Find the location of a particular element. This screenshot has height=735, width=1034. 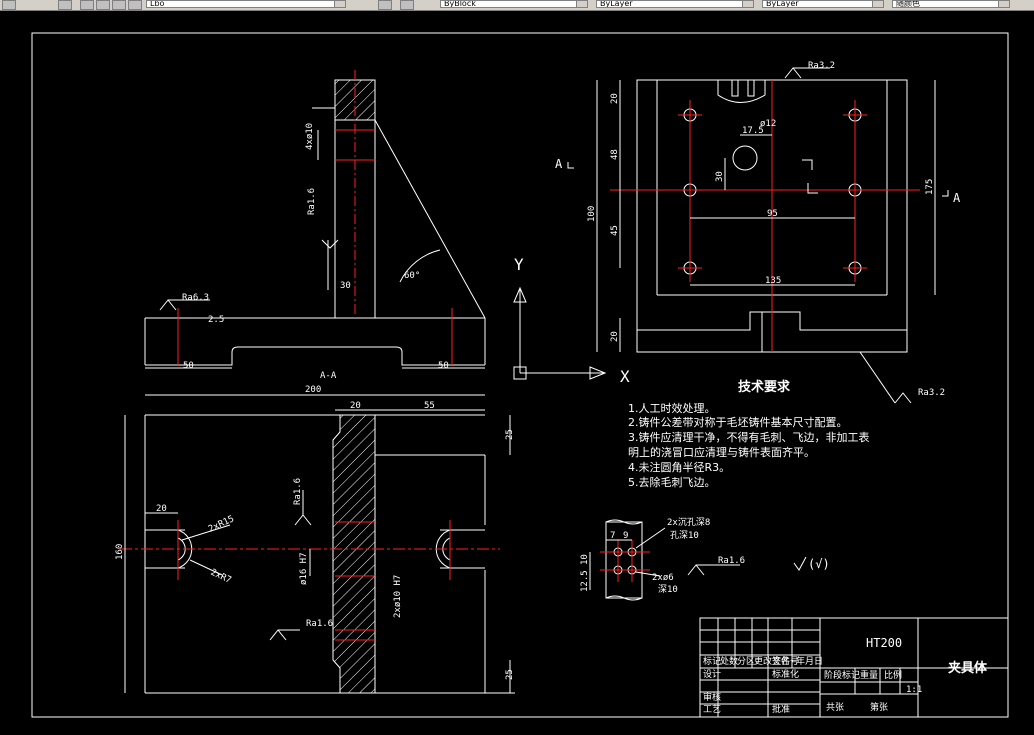

dim-side-175: 175 is located at coordinates (930, 187).